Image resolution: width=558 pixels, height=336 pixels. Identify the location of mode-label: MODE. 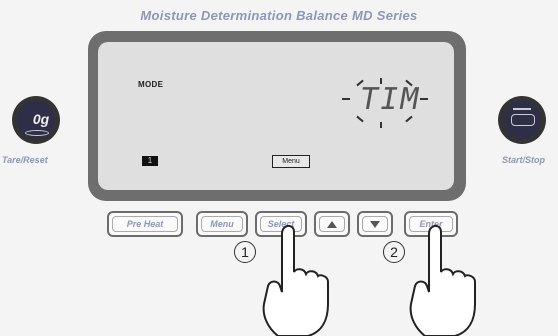
(151, 84).